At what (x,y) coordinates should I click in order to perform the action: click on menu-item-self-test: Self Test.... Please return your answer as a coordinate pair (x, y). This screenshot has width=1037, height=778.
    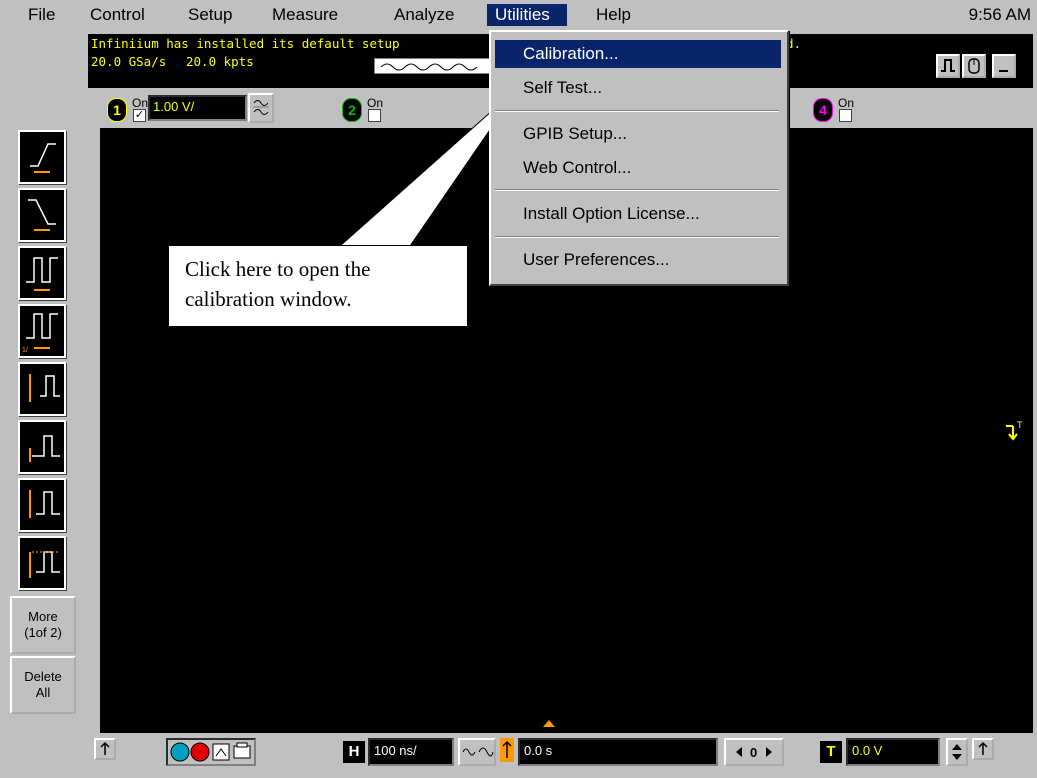
    Looking at the image, I should click on (638, 88).